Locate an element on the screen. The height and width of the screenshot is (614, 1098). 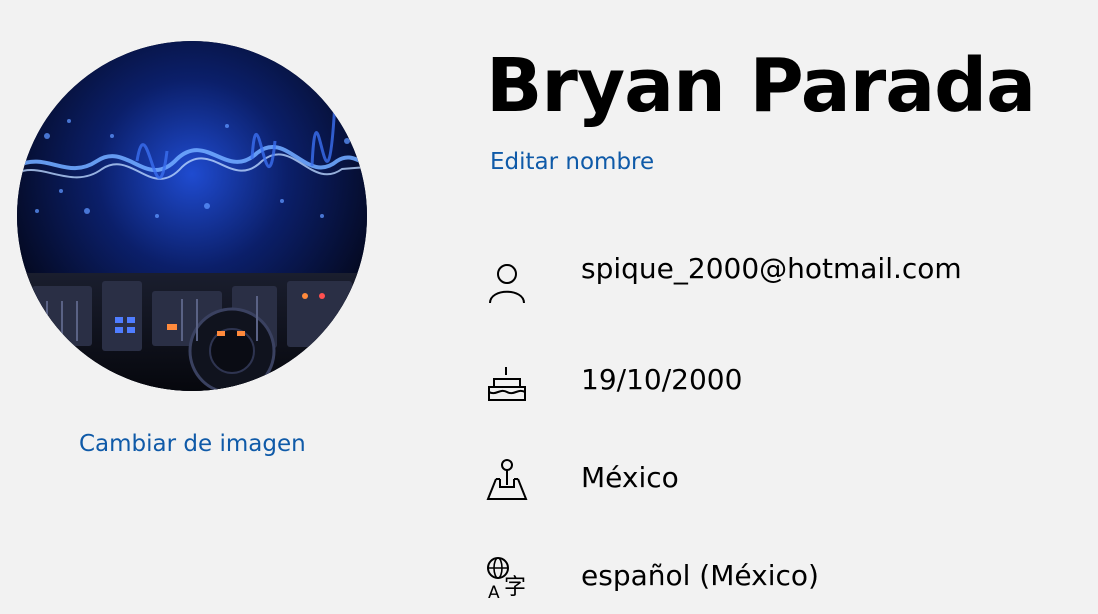
birthdate-value: 19/10/2000 is located at coordinates (662, 379).